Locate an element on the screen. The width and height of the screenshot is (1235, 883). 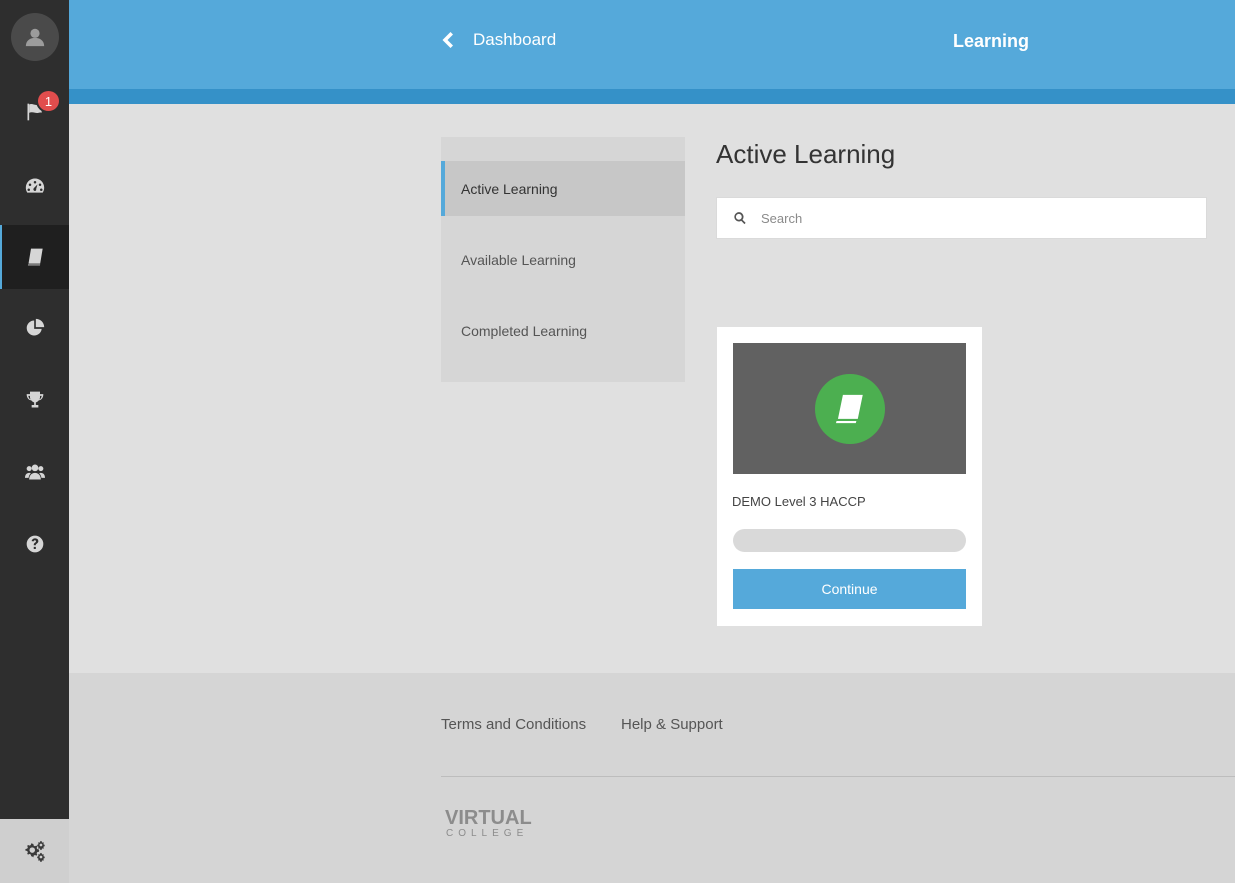
dashboard-icon is located at coordinates (34, 185).